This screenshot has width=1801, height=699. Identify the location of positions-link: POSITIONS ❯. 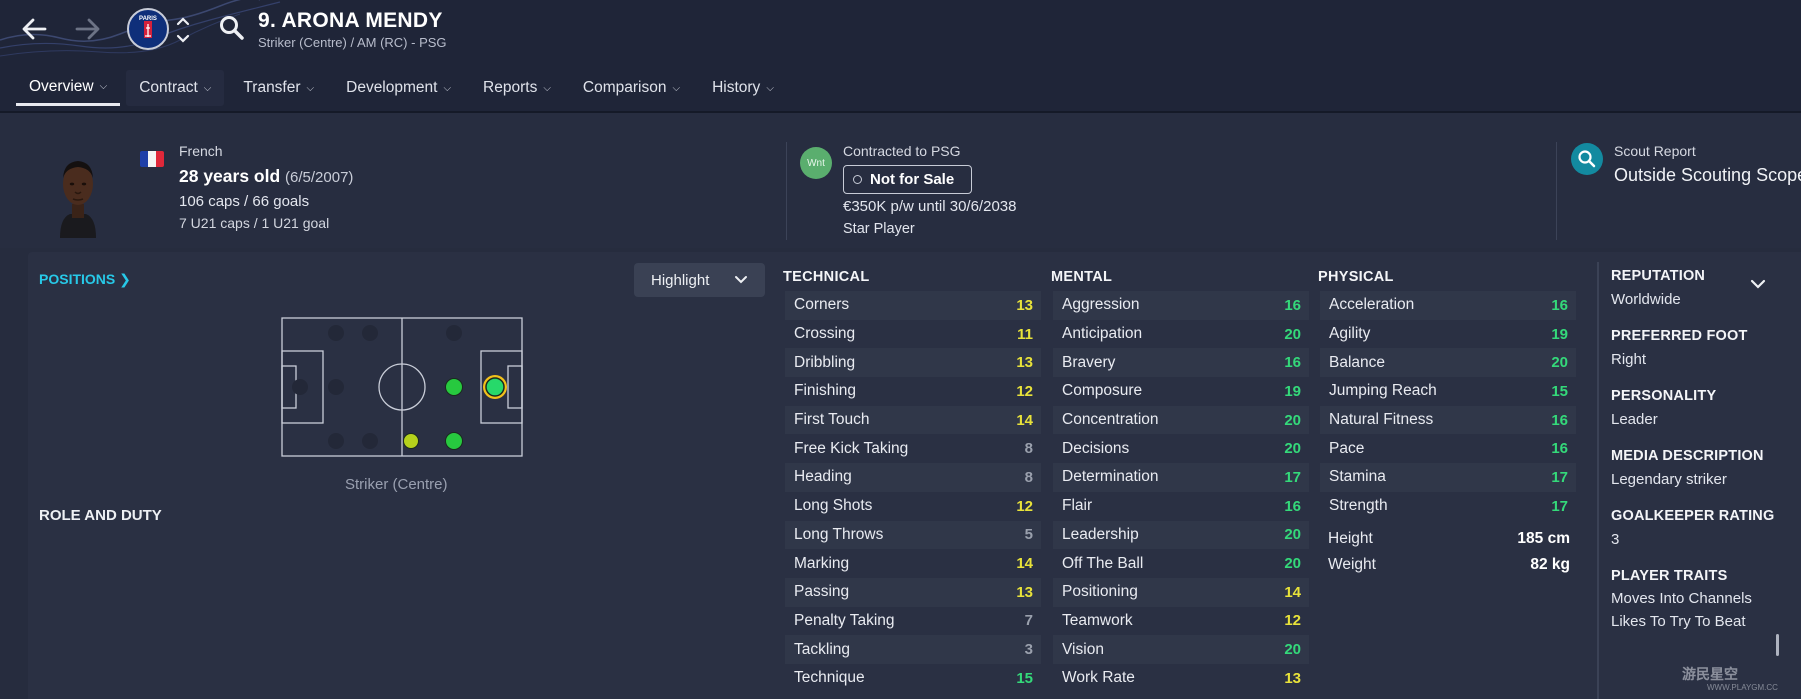
(85, 279).